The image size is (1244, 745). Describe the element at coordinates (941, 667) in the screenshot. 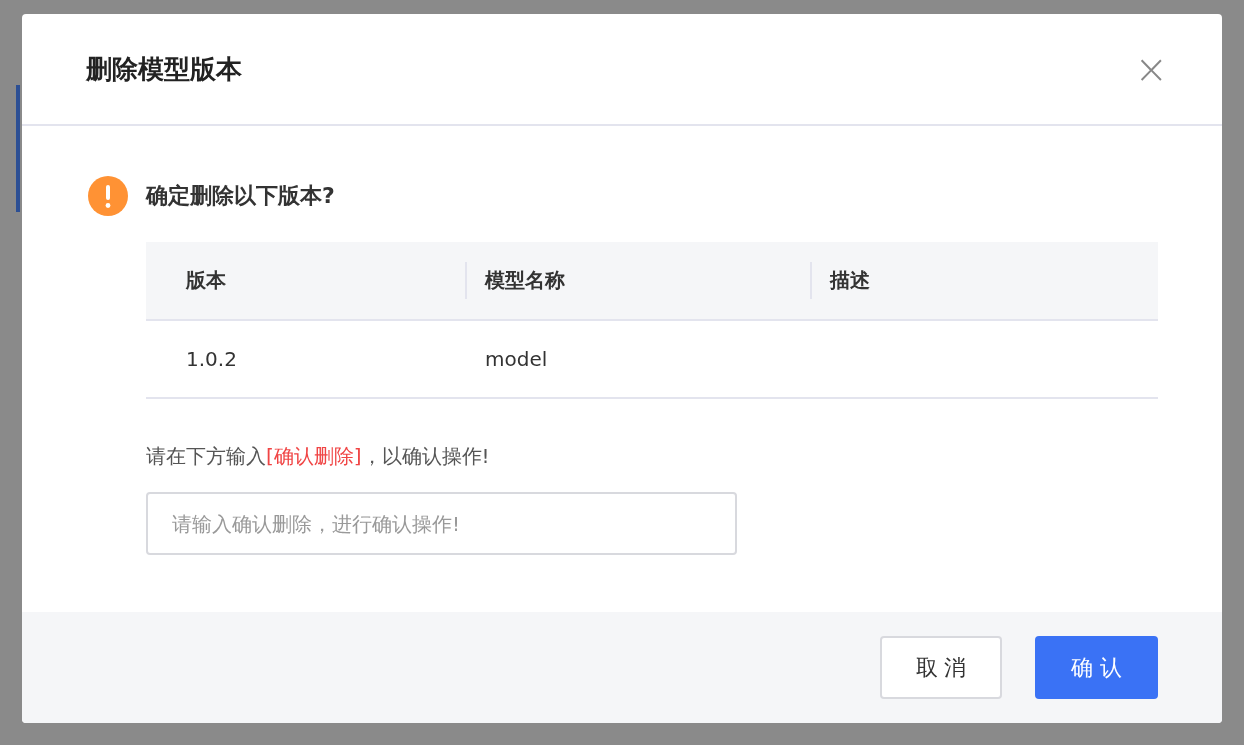

I see `cancel-button: 取 消` at that location.